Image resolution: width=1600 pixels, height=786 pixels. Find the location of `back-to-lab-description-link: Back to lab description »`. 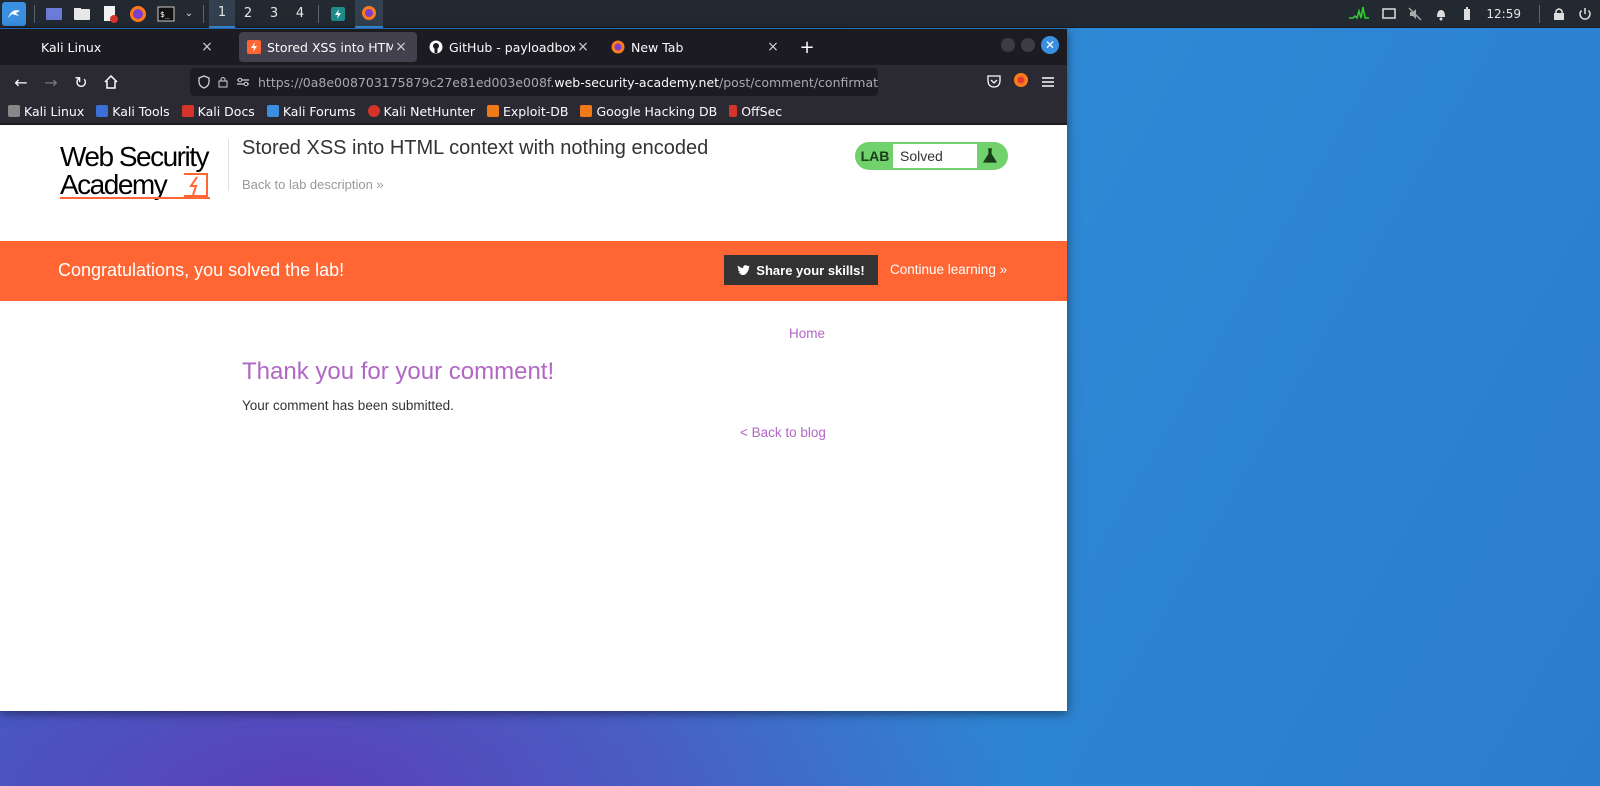

back-to-lab-description-link: Back to lab description » is located at coordinates (313, 184).